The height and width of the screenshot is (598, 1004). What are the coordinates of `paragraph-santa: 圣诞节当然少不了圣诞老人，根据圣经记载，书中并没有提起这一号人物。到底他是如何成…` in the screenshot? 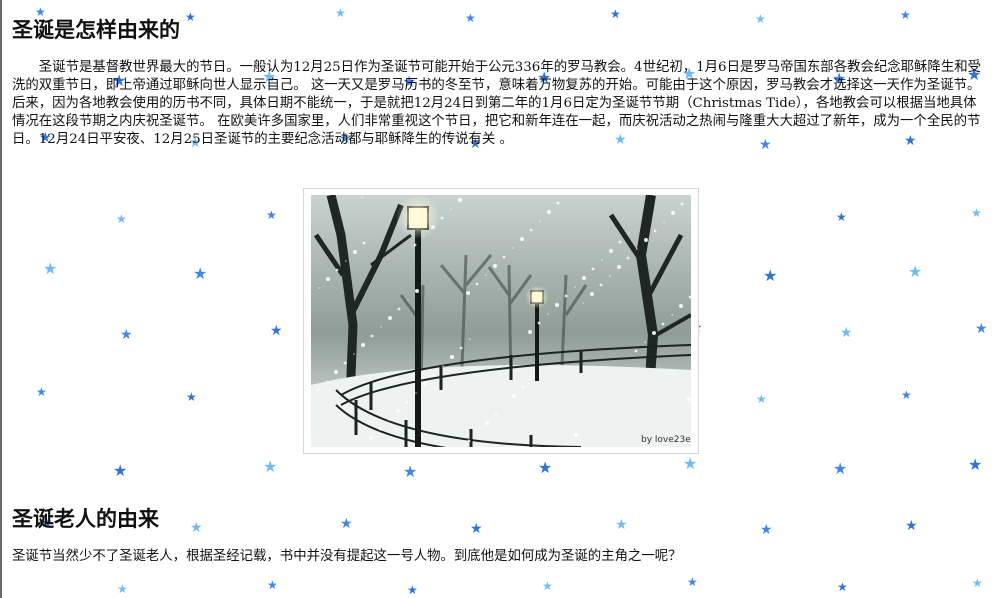 It's located at (347, 556).